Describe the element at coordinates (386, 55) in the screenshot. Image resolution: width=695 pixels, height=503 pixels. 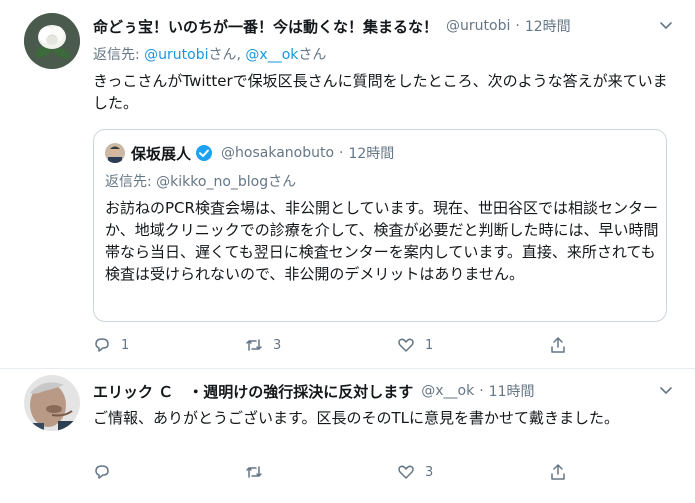
I see `reply-context: 返信先: @urutobiさん, @x__okさん` at that location.